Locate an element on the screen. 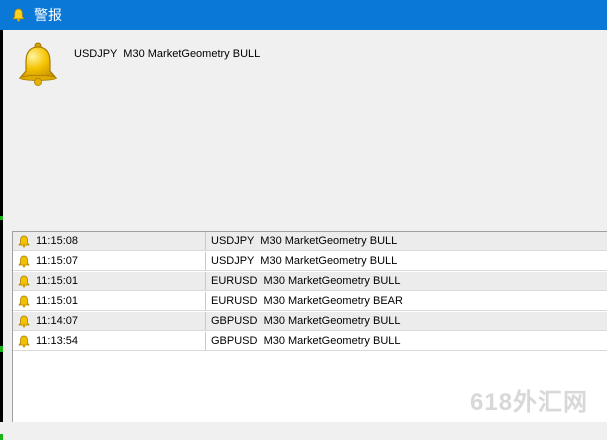  list-item: 11:15:01 EURUSD M30 MarketGeometry BEAR is located at coordinates (310, 301).